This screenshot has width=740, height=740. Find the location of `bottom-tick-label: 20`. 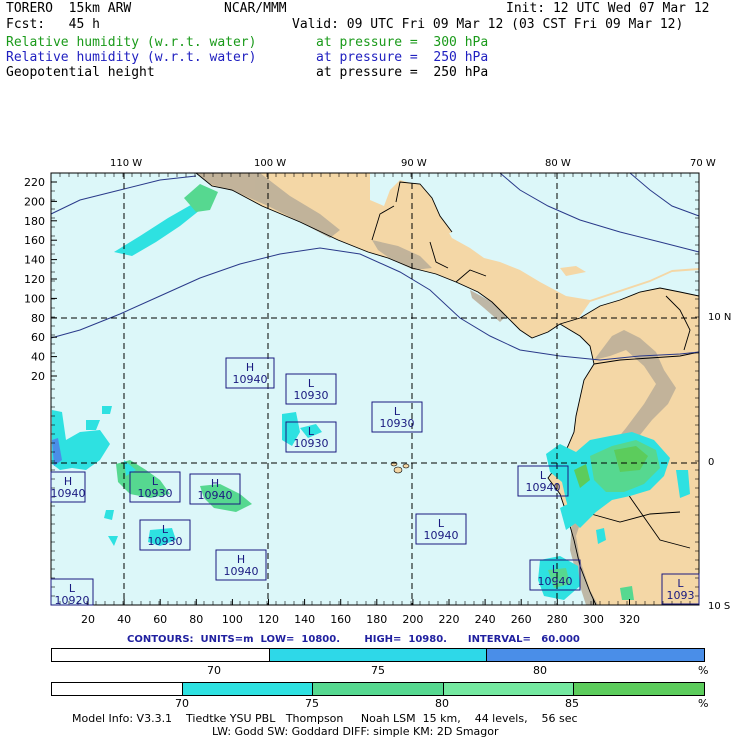

bottom-tick-label: 20 is located at coordinates (88, 619).